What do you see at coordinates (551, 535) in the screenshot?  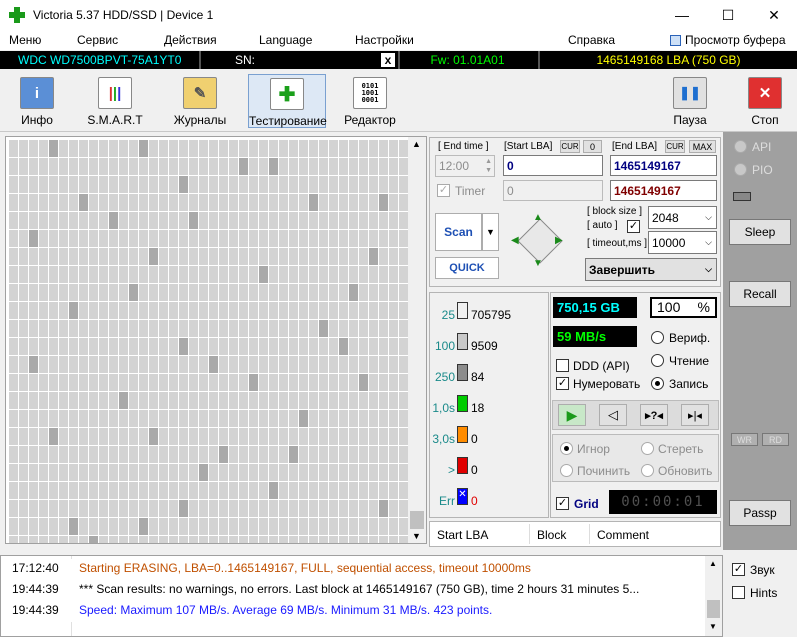 I see `column-block: Block` at bounding box center [551, 535].